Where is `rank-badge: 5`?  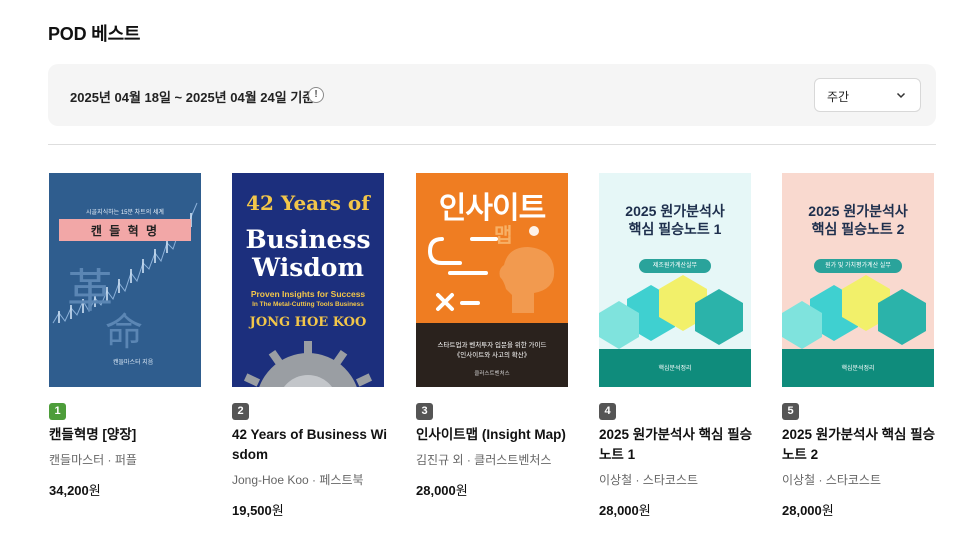 rank-badge: 5 is located at coordinates (790, 411).